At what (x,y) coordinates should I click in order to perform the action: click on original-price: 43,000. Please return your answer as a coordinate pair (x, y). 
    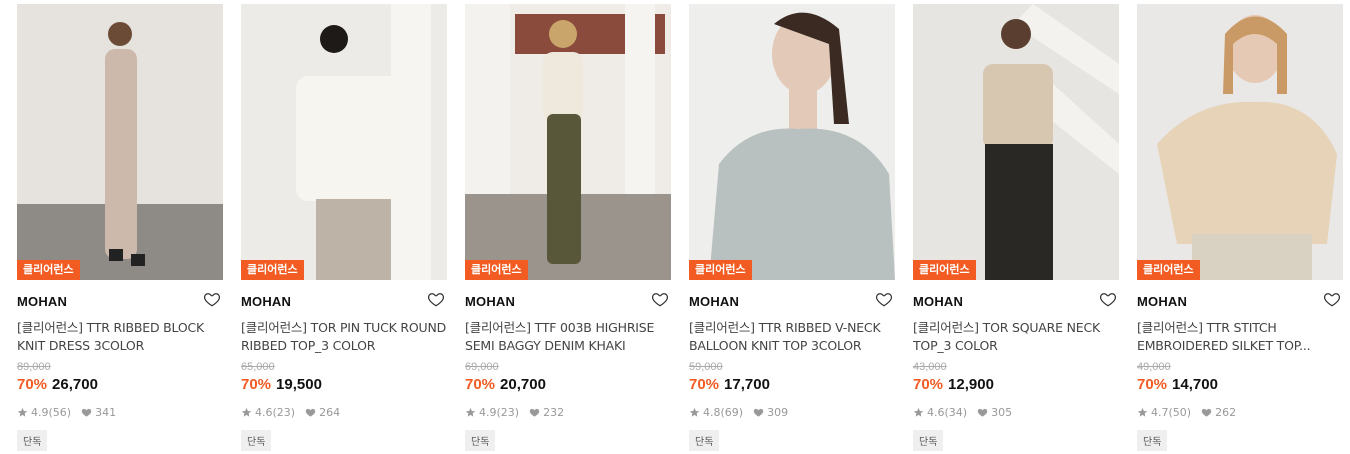
    Looking at the image, I should click on (930, 367).